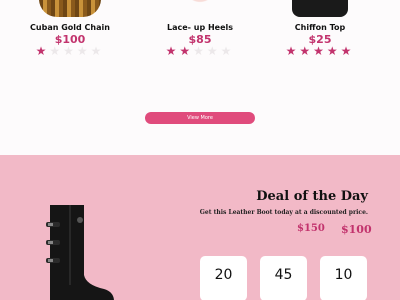  Describe the element at coordinates (200, 118) in the screenshot. I see `view-more-button: View More` at that location.